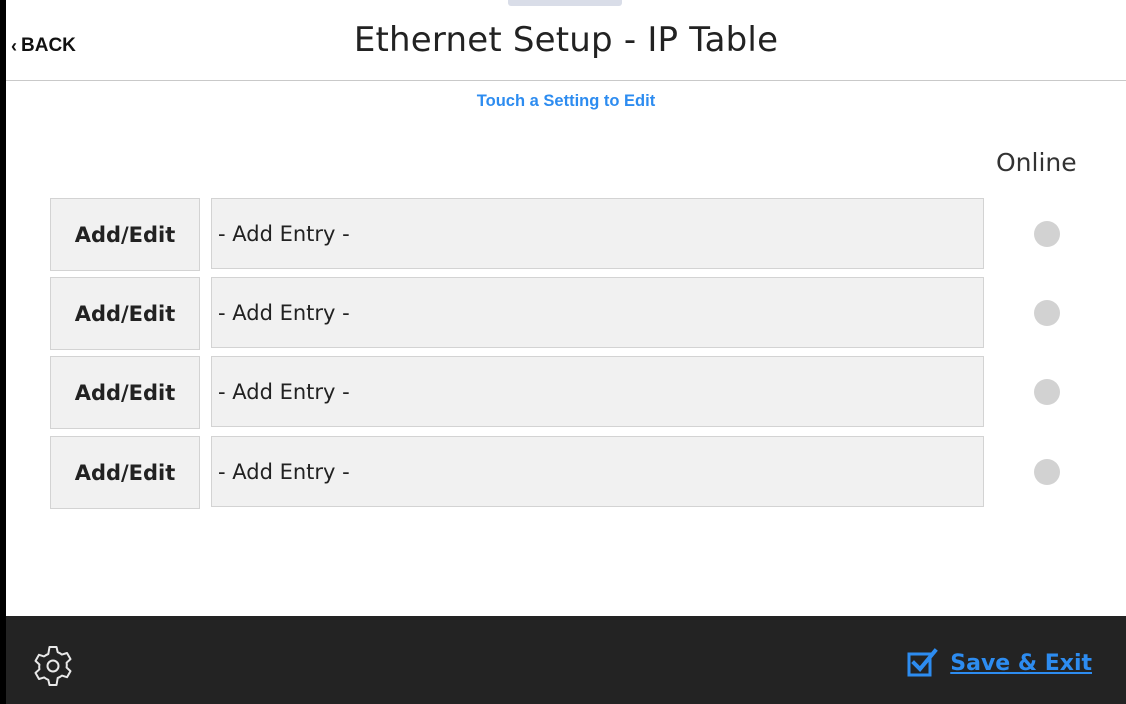 The image size is (1126, 704). I want to click on save-exit-button: Save & Exit, so click(999, 663).